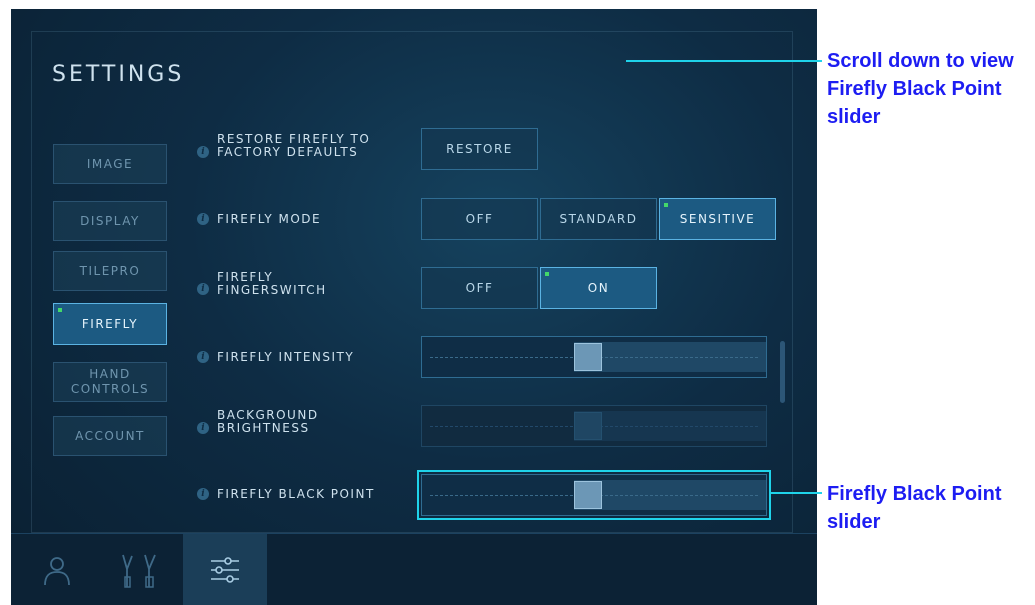 This screenshot has height=605, width=1035. I want to click on nav-firefly: FIREFLY, so click(110, 324).